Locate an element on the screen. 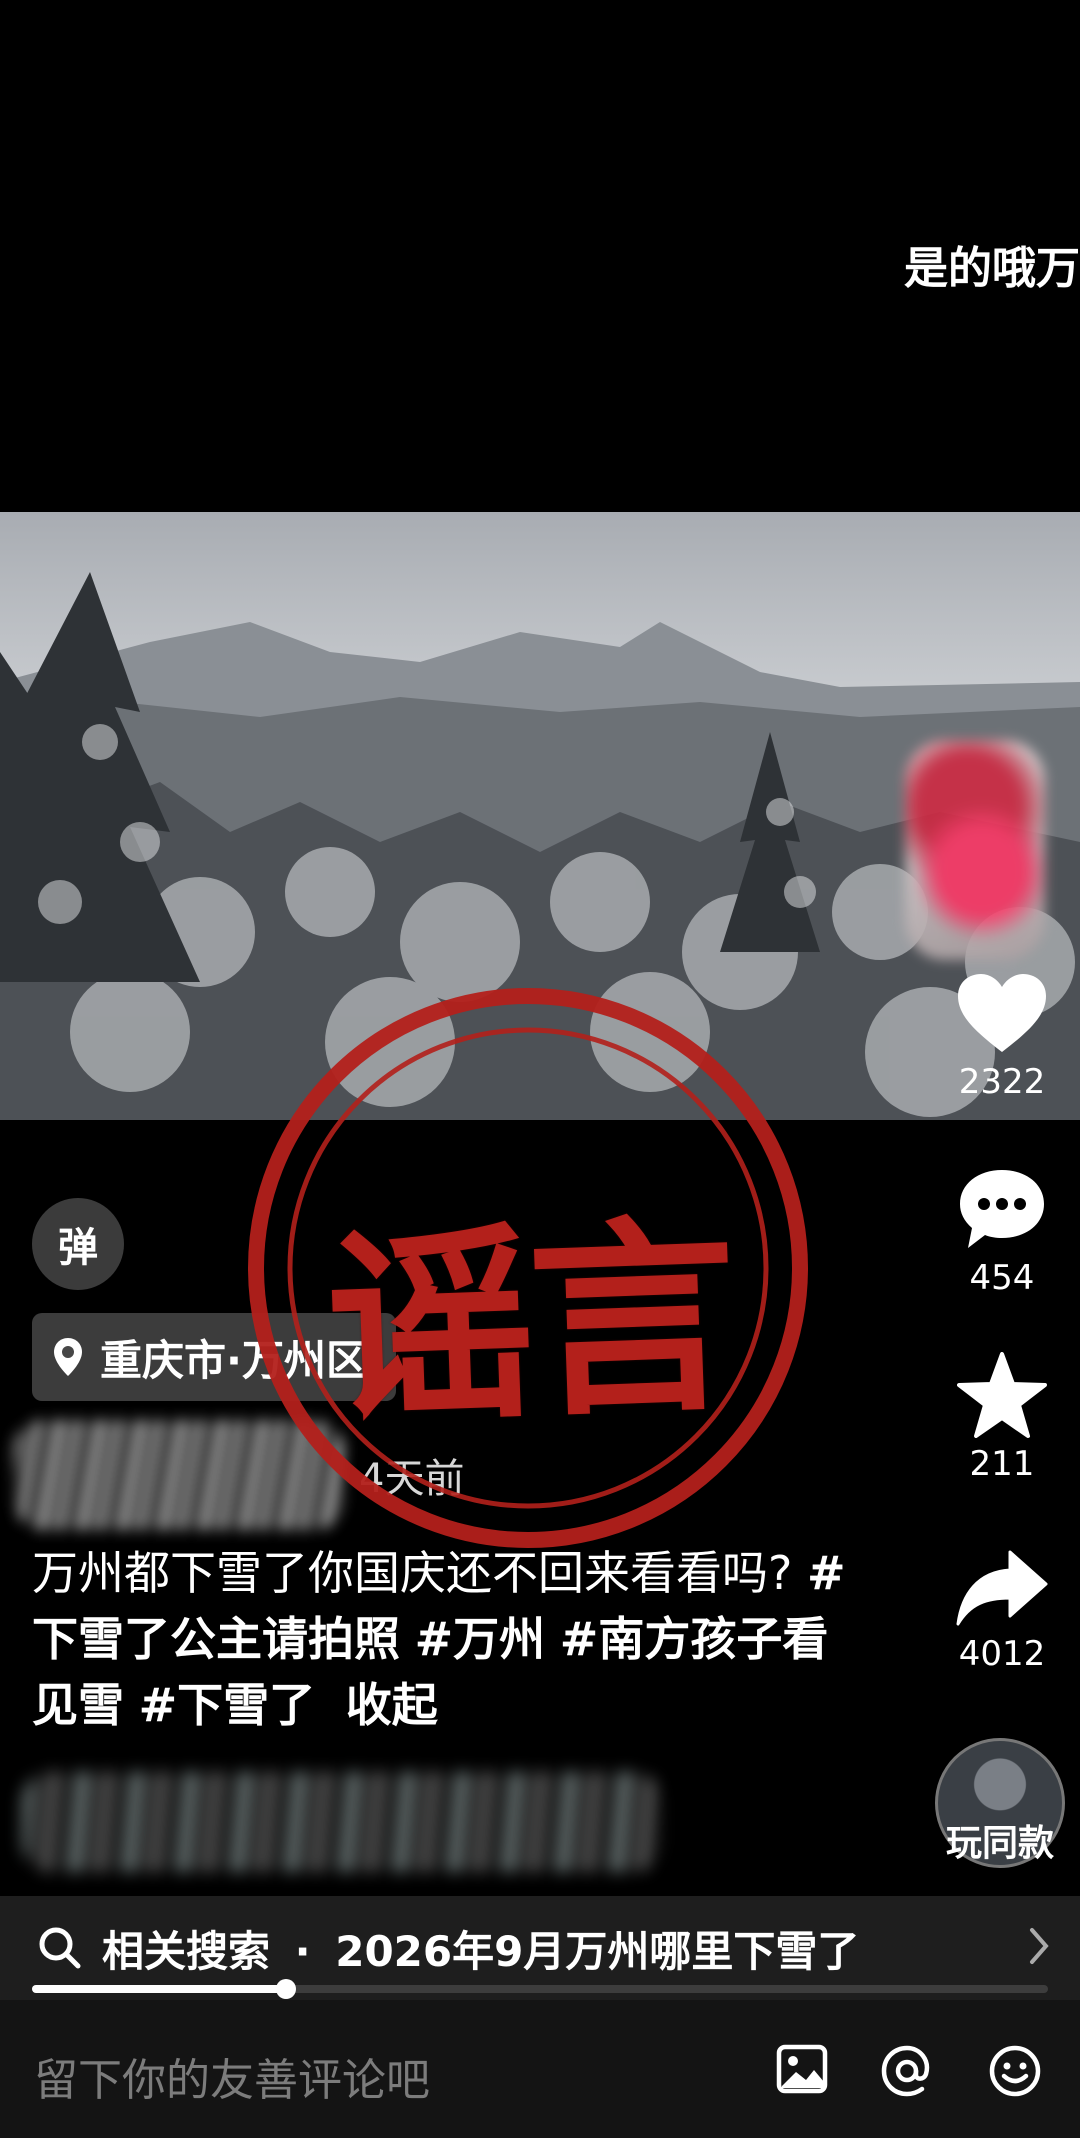 The height and width of the screenshot is (2138, 1080). like-count: 2322 is located at coordinates (1002, 1082).